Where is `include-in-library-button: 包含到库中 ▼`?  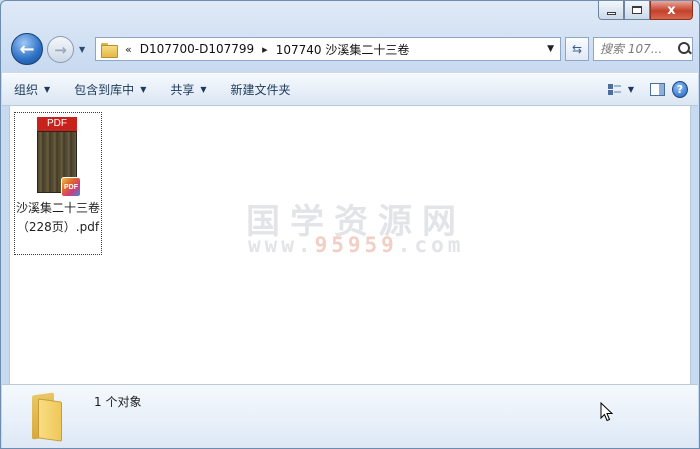
include-in-library-button: 包含到库中 ▼ is located at coordinates (110, 90).